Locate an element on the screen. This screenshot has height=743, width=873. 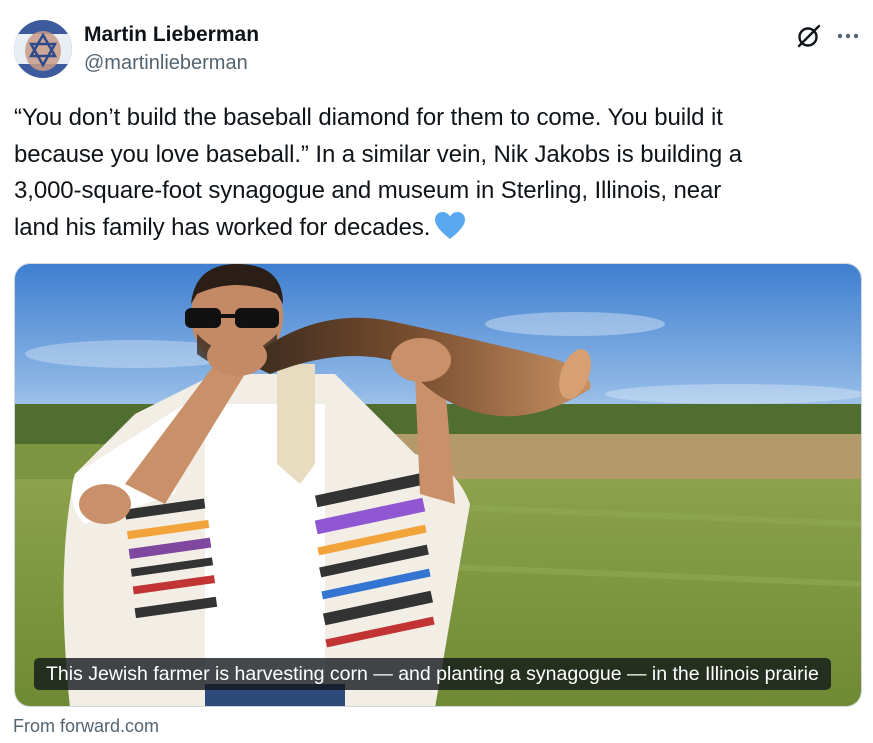
grok-icon is located at coordinates (809, 36).